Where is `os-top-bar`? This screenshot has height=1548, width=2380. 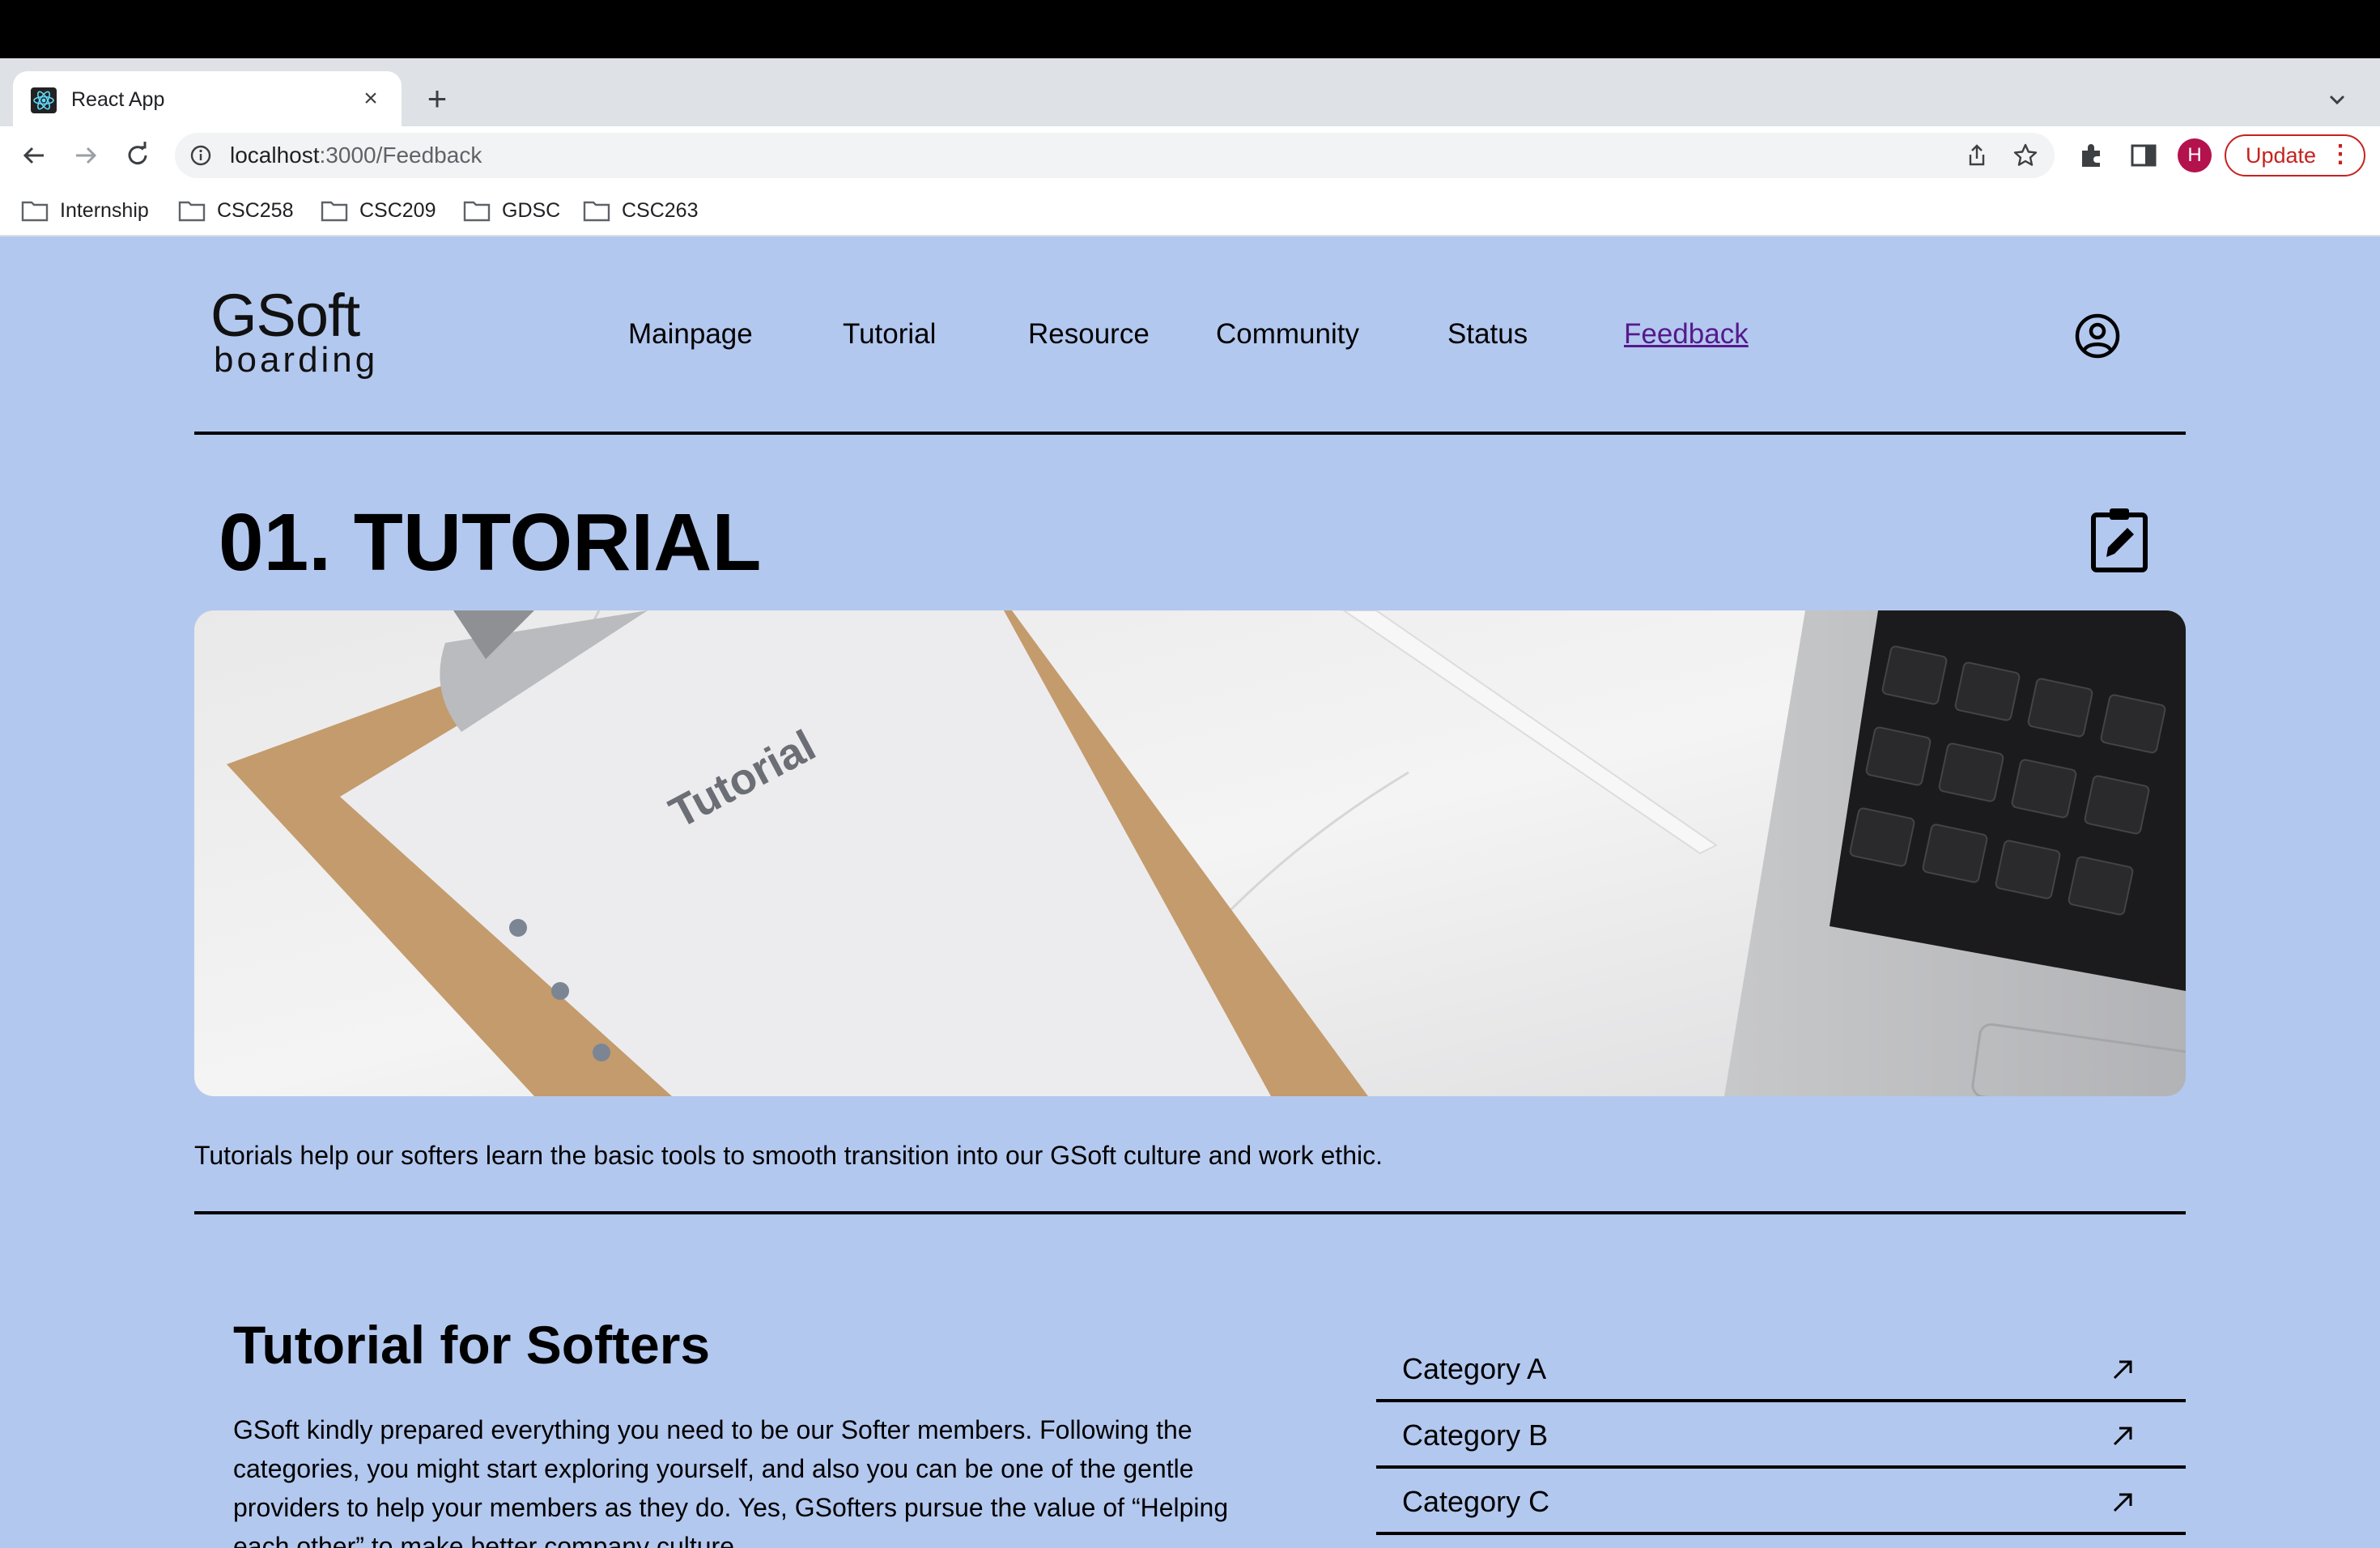 os-top-bar is located at coordinates (1190, 29).